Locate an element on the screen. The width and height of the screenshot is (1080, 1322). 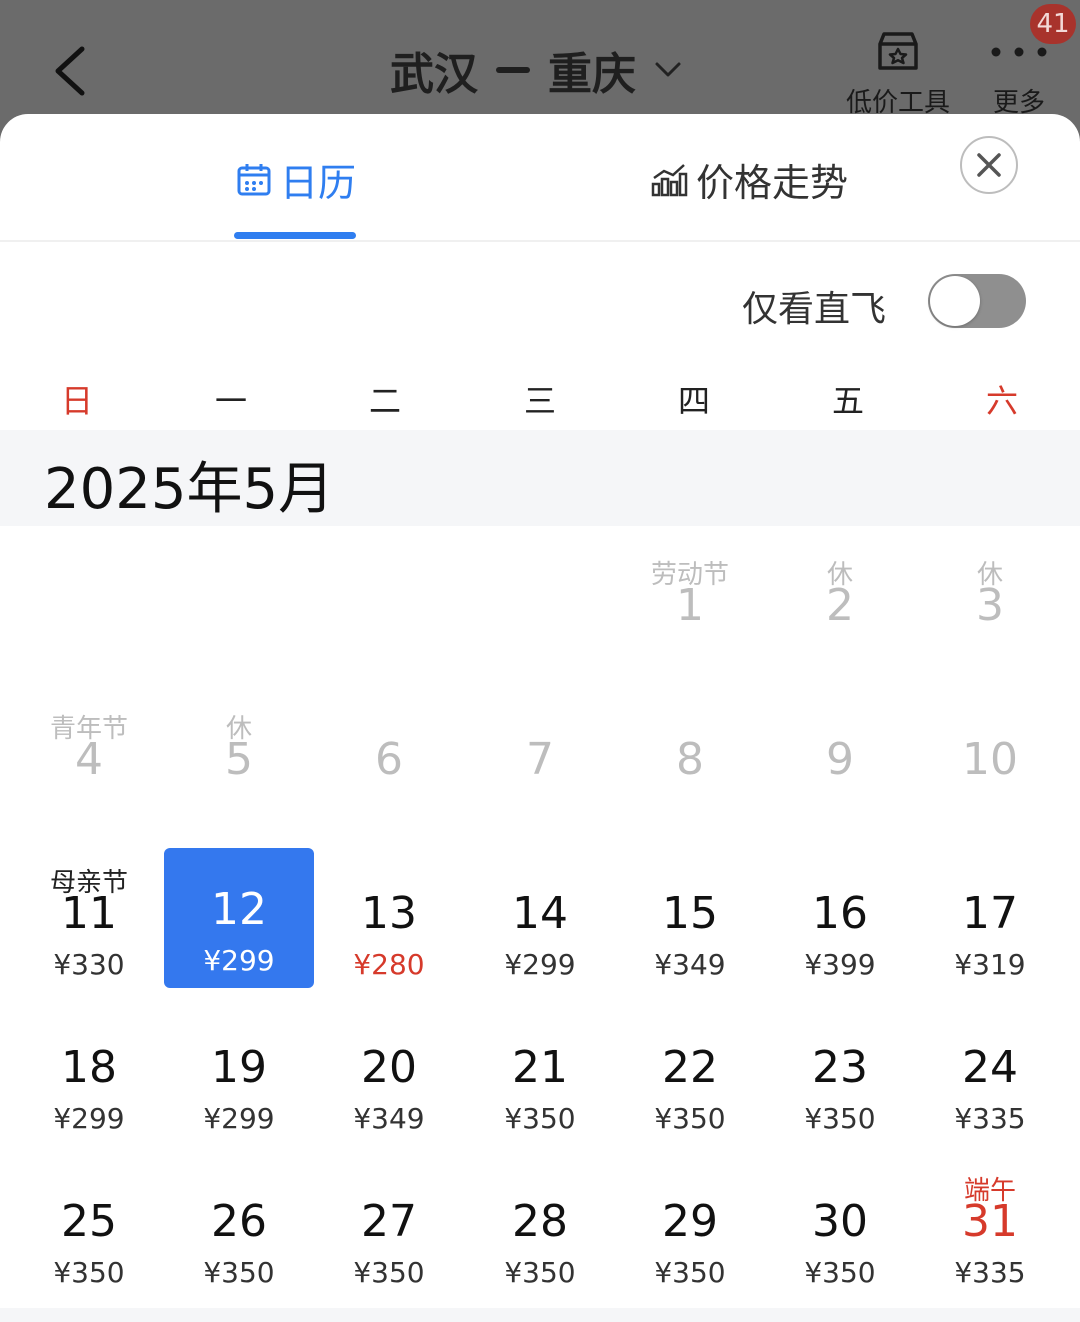
calendar-day: 17 ¥319 is located at coordinates (990, 922).